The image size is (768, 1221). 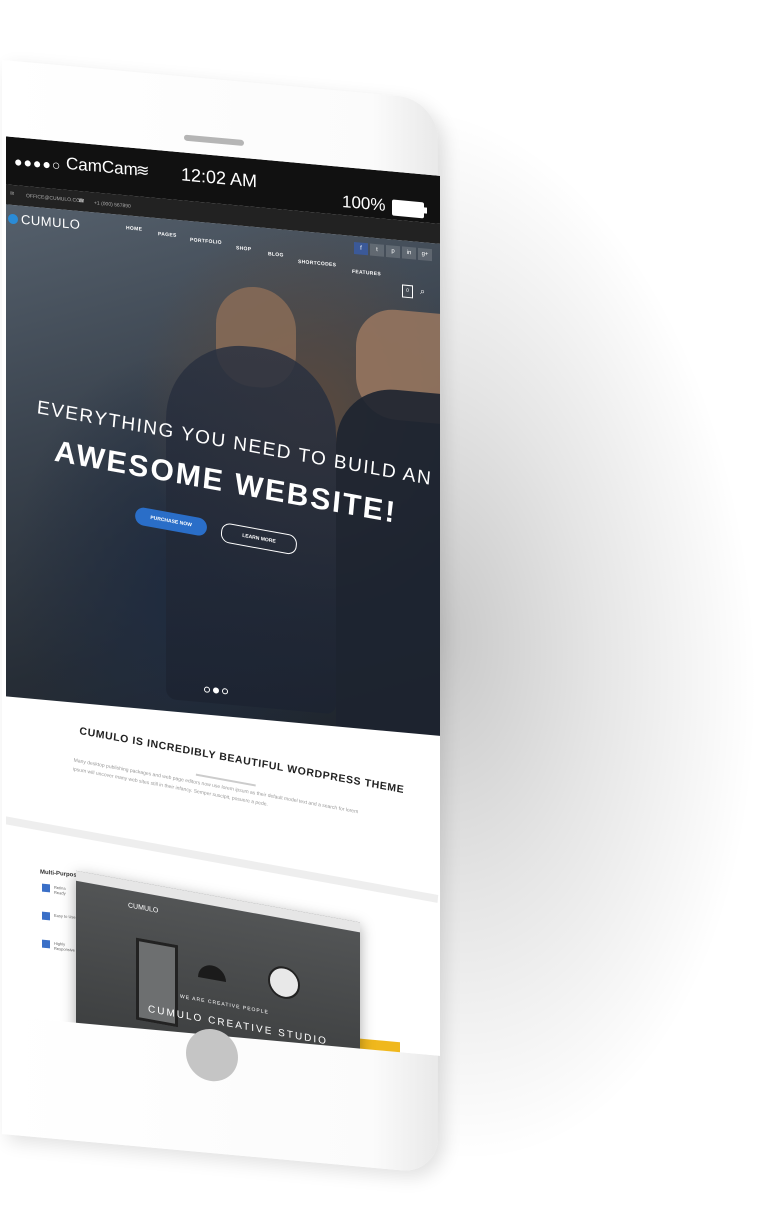 What do you see at coordinates (317, 263) in the screenshot?
I see `nav-shortcodes: SHORTCODES` at bounding box center [317, 263].